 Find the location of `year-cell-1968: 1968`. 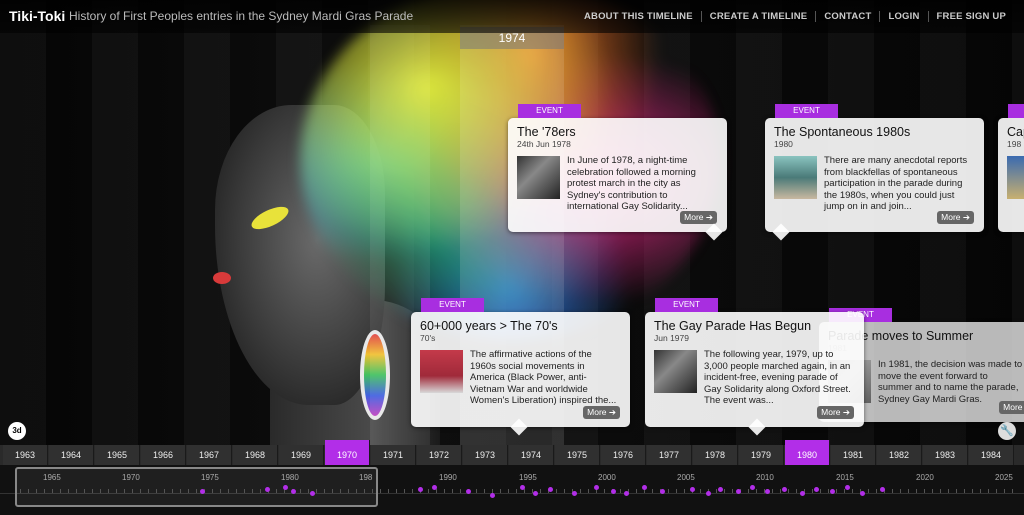

year-cell-1968: 1968 is located at coordinates (255, 455).